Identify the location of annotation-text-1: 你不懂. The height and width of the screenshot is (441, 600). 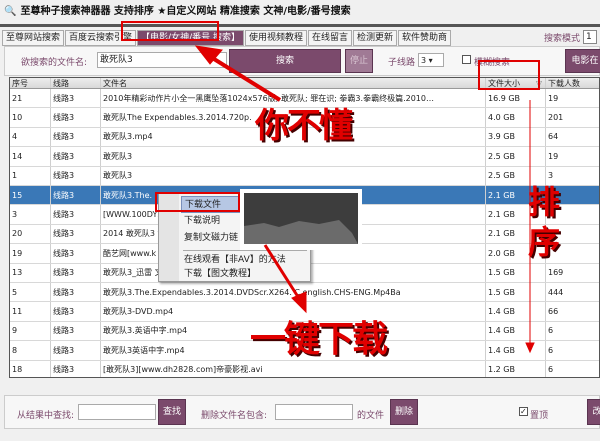
(304, 126).